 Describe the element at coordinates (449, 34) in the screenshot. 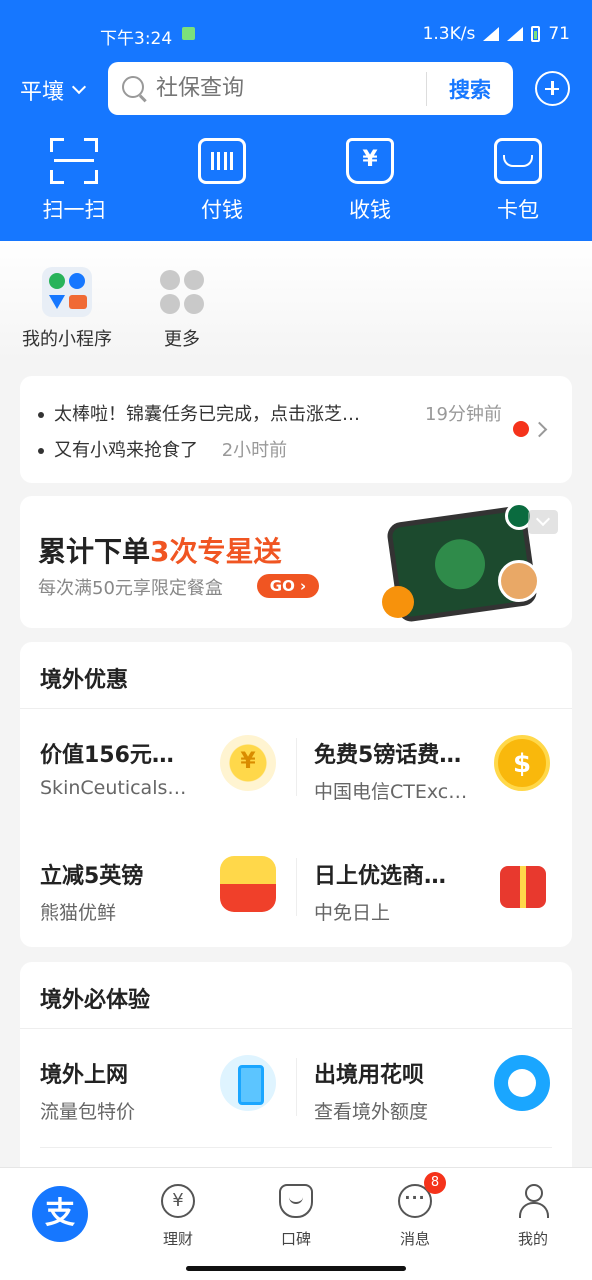

I see `network-speed: 1.3K/s` at that location.